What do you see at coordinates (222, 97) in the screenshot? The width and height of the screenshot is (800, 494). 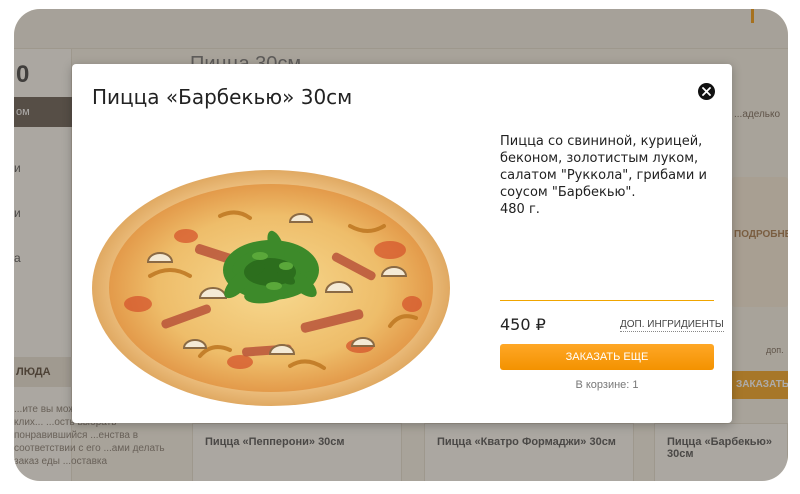 I see `modal-title: Пицца «Барбекью» 30см` at bounding box center [222, 97].